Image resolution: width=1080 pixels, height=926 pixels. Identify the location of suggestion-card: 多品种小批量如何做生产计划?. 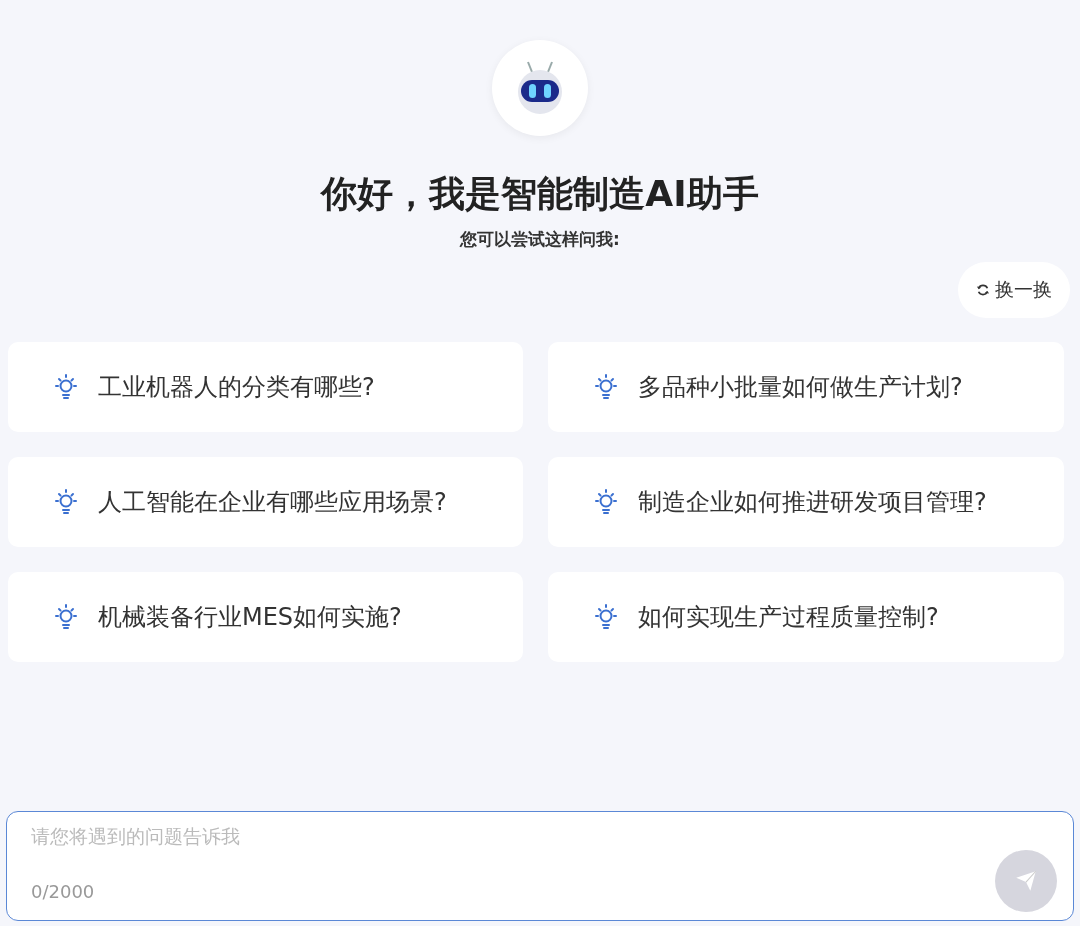
(806, 387).